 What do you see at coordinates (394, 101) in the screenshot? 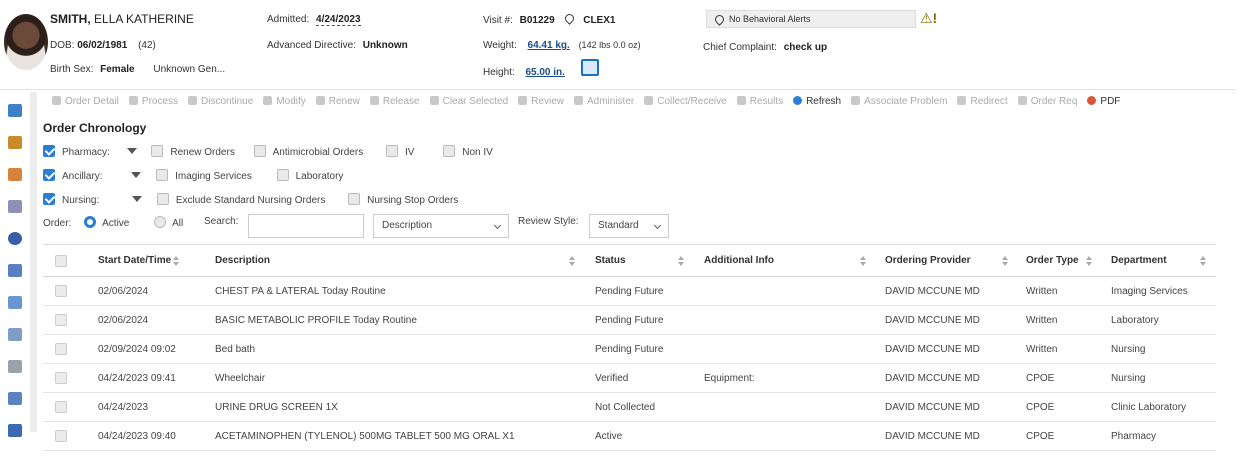
I see `toolbar-release-button: Release` at bounding box center [394, 101].